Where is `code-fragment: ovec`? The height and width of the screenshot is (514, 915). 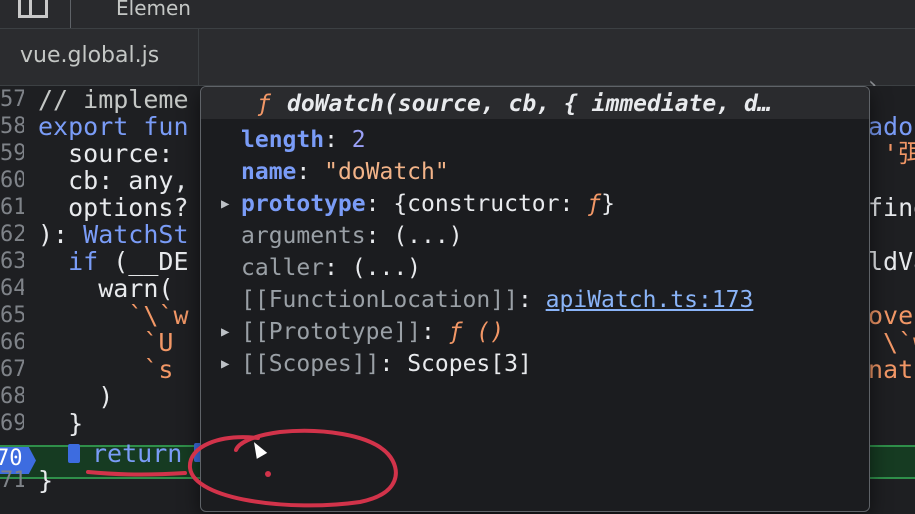 code-fragment: ovec is located at coordinates (891, 315).